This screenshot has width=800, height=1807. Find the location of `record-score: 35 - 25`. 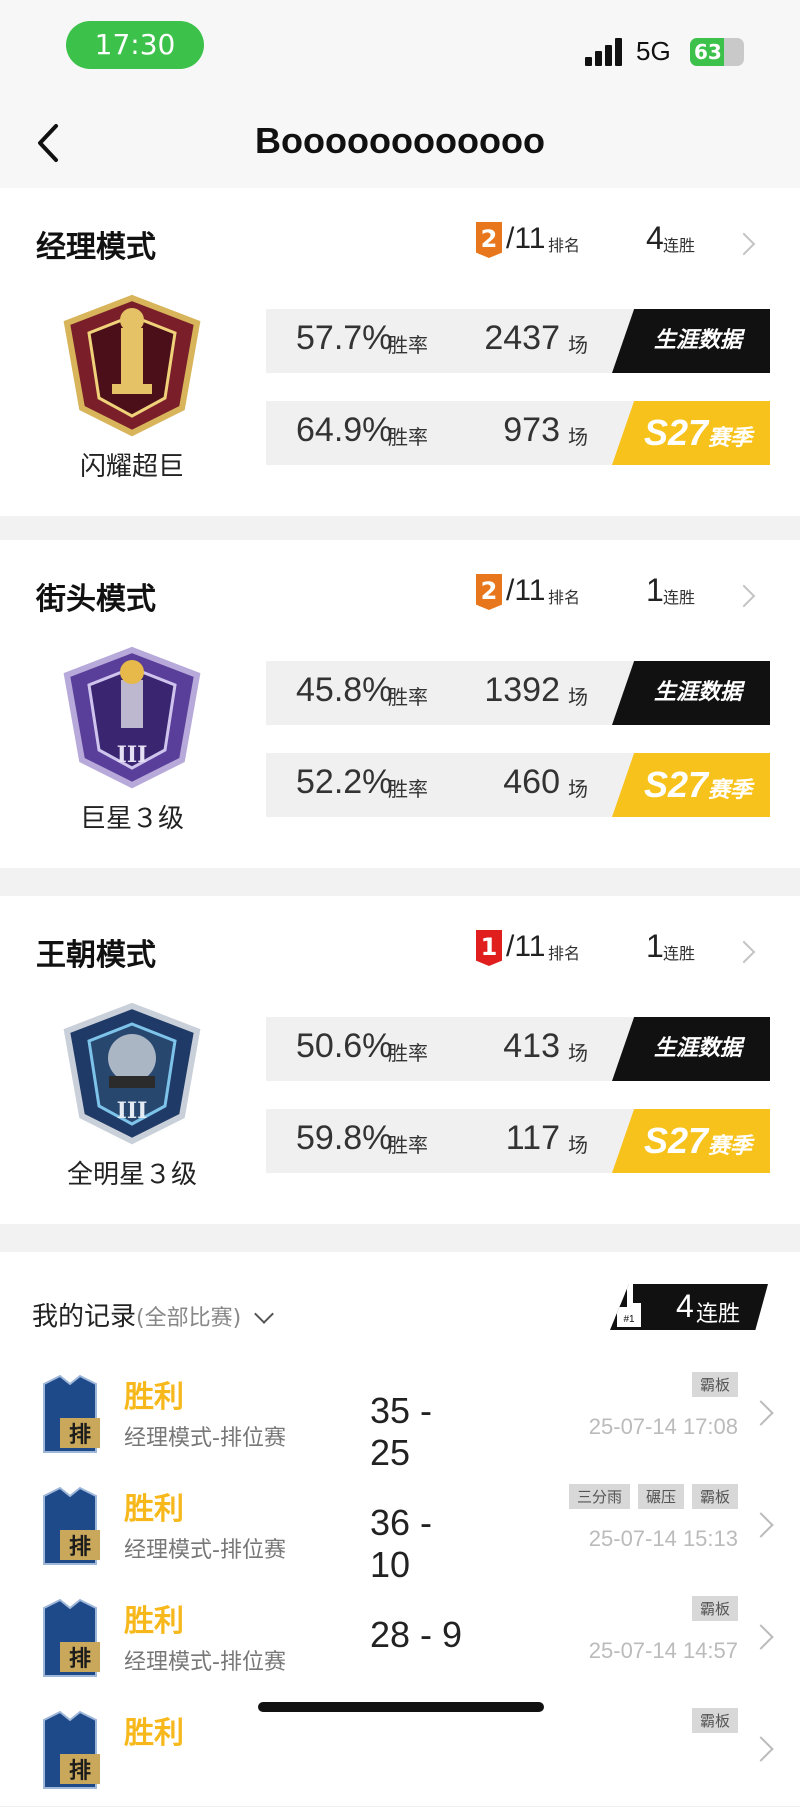

record-score: 35 - 25 is located at coordinates (401, 1431).